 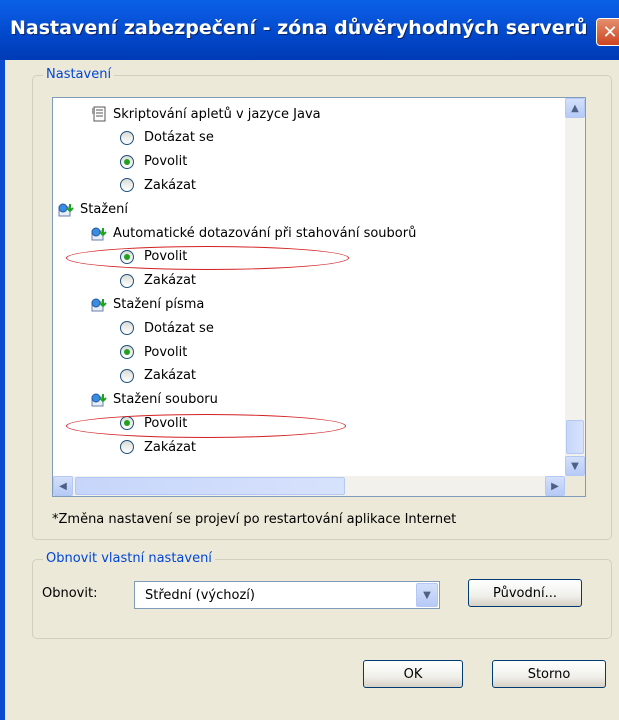 I want to click on scroll-down-icon: ▼, so click(x=575, y=466).